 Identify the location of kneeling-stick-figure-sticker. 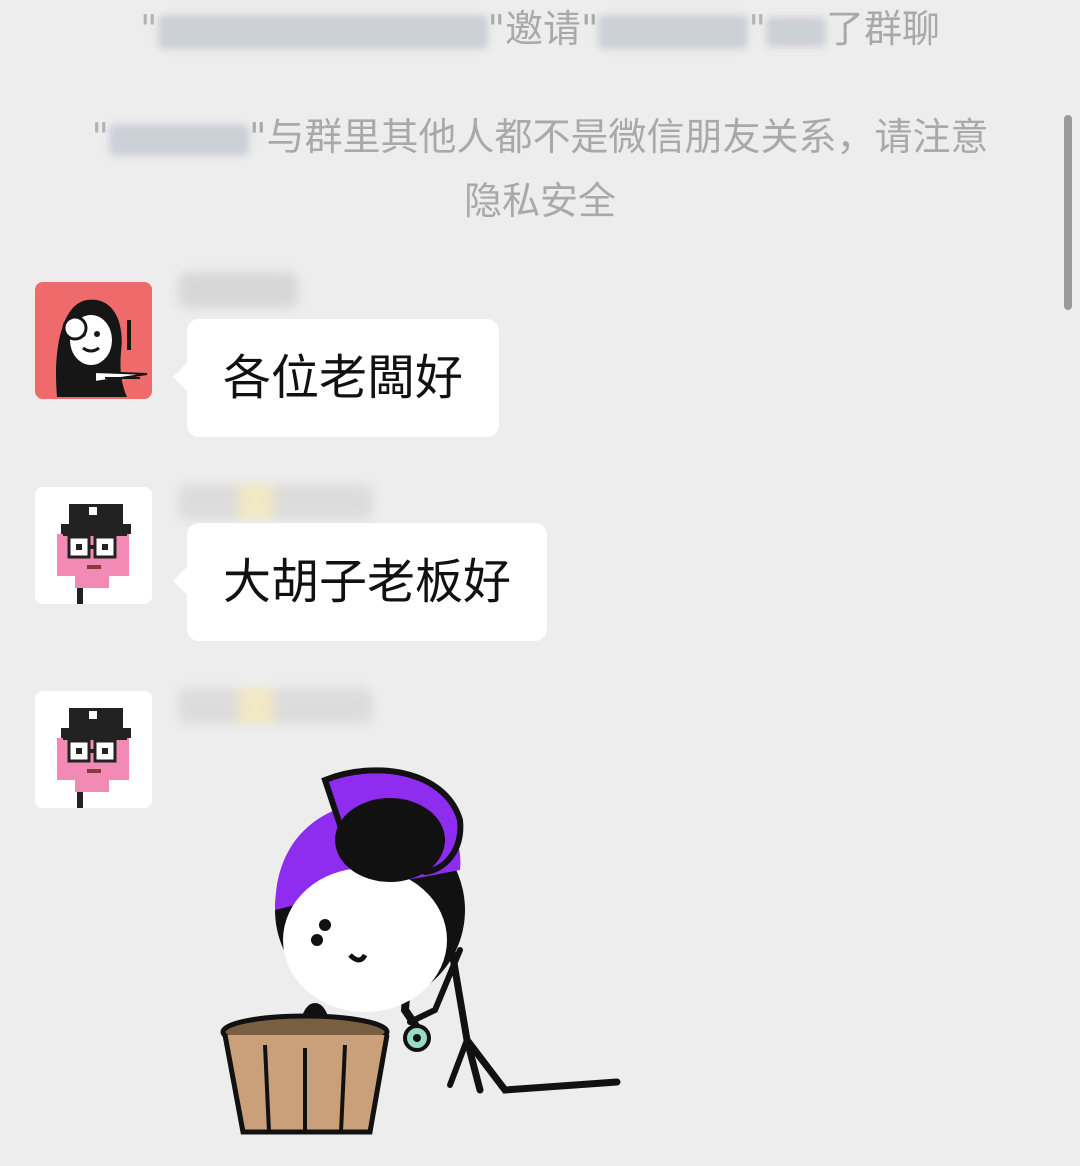
(417, 950).